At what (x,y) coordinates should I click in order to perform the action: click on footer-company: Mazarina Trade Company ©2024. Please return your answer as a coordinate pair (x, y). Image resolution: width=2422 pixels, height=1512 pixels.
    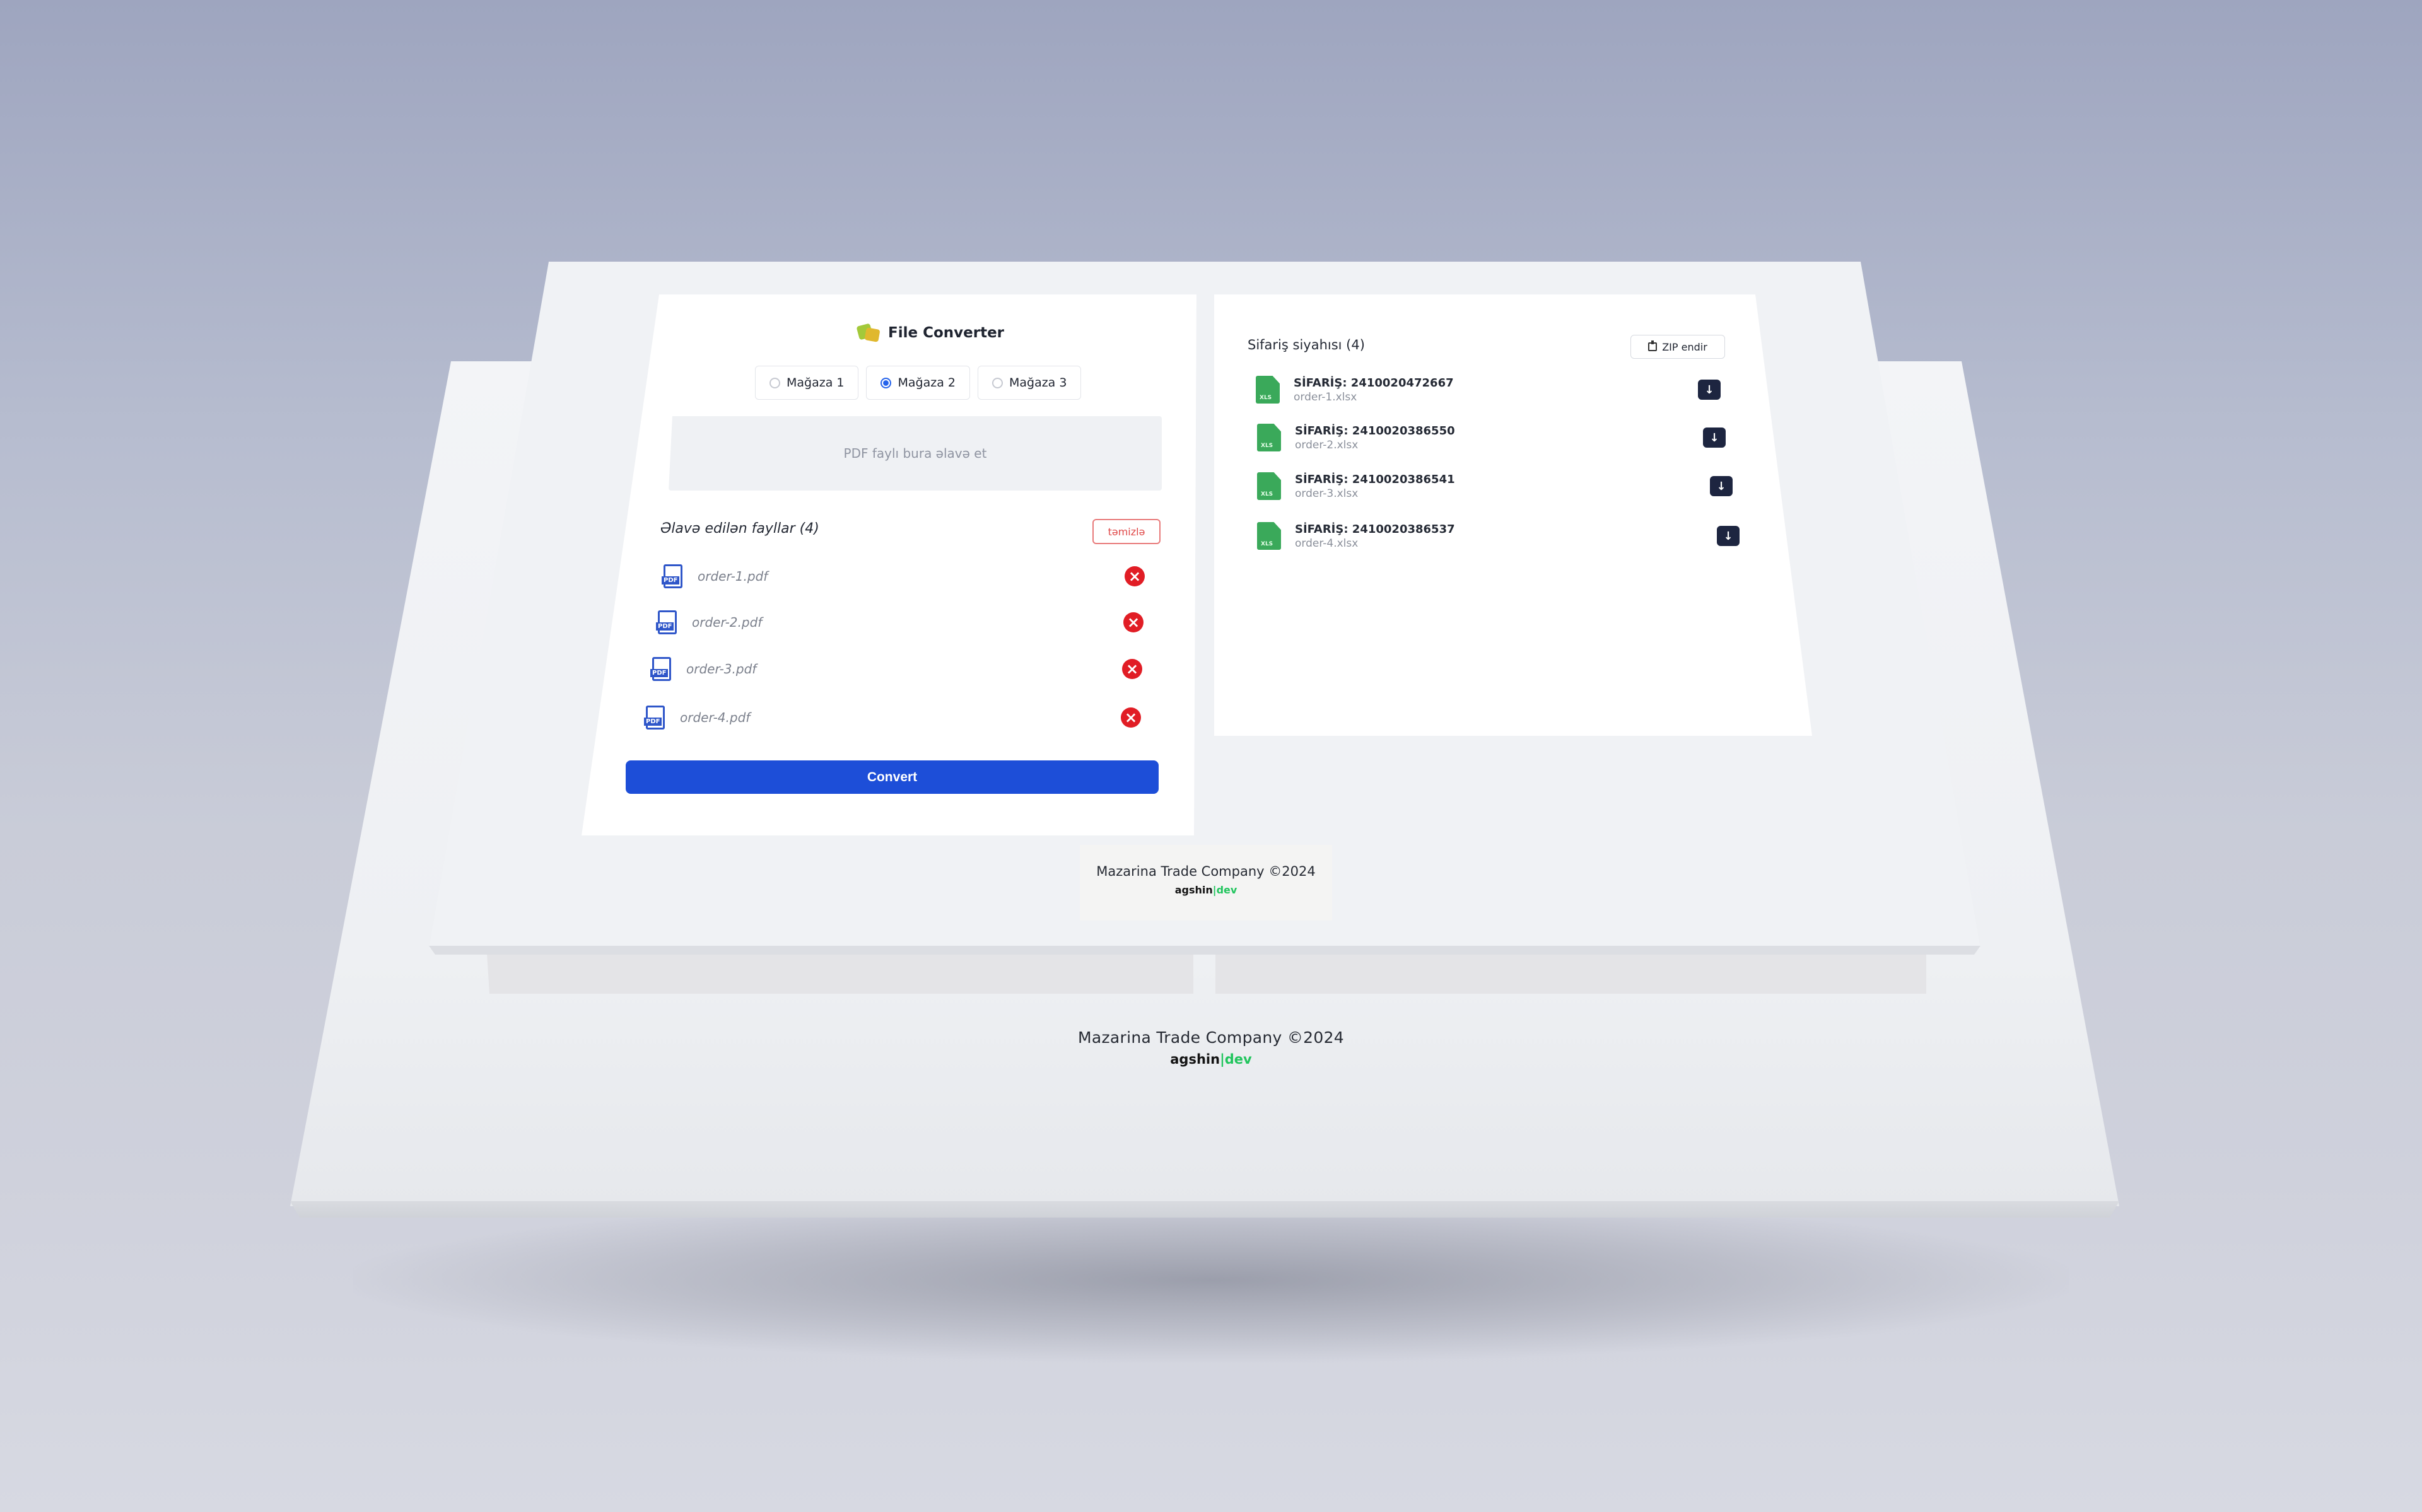
    Looking at the image, I should click on (1206, 872).